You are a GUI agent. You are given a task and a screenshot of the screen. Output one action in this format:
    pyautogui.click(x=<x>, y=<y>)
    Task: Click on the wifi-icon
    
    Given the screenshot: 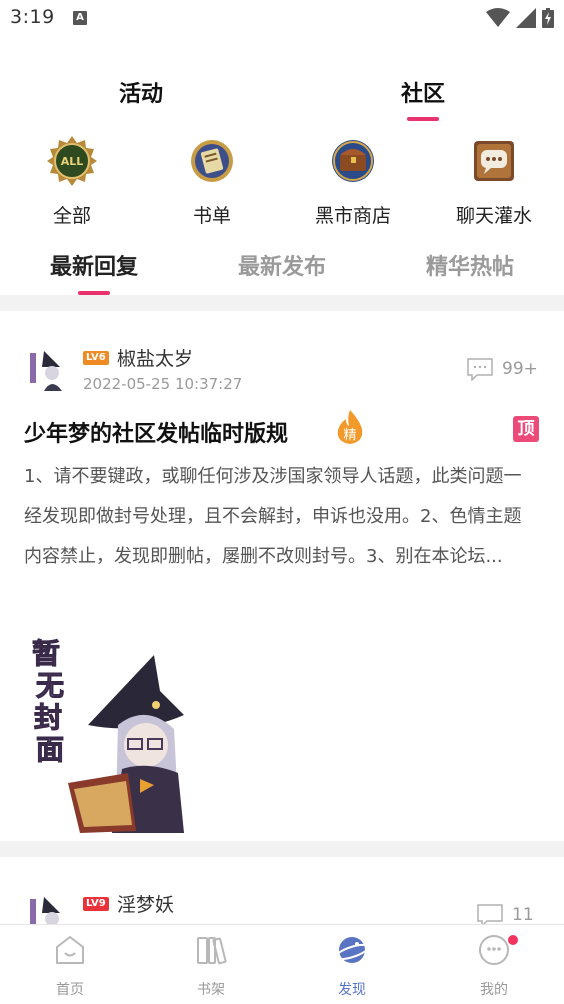 What is the action you would take?
    pyautogui.click(x=498, y=17)
    